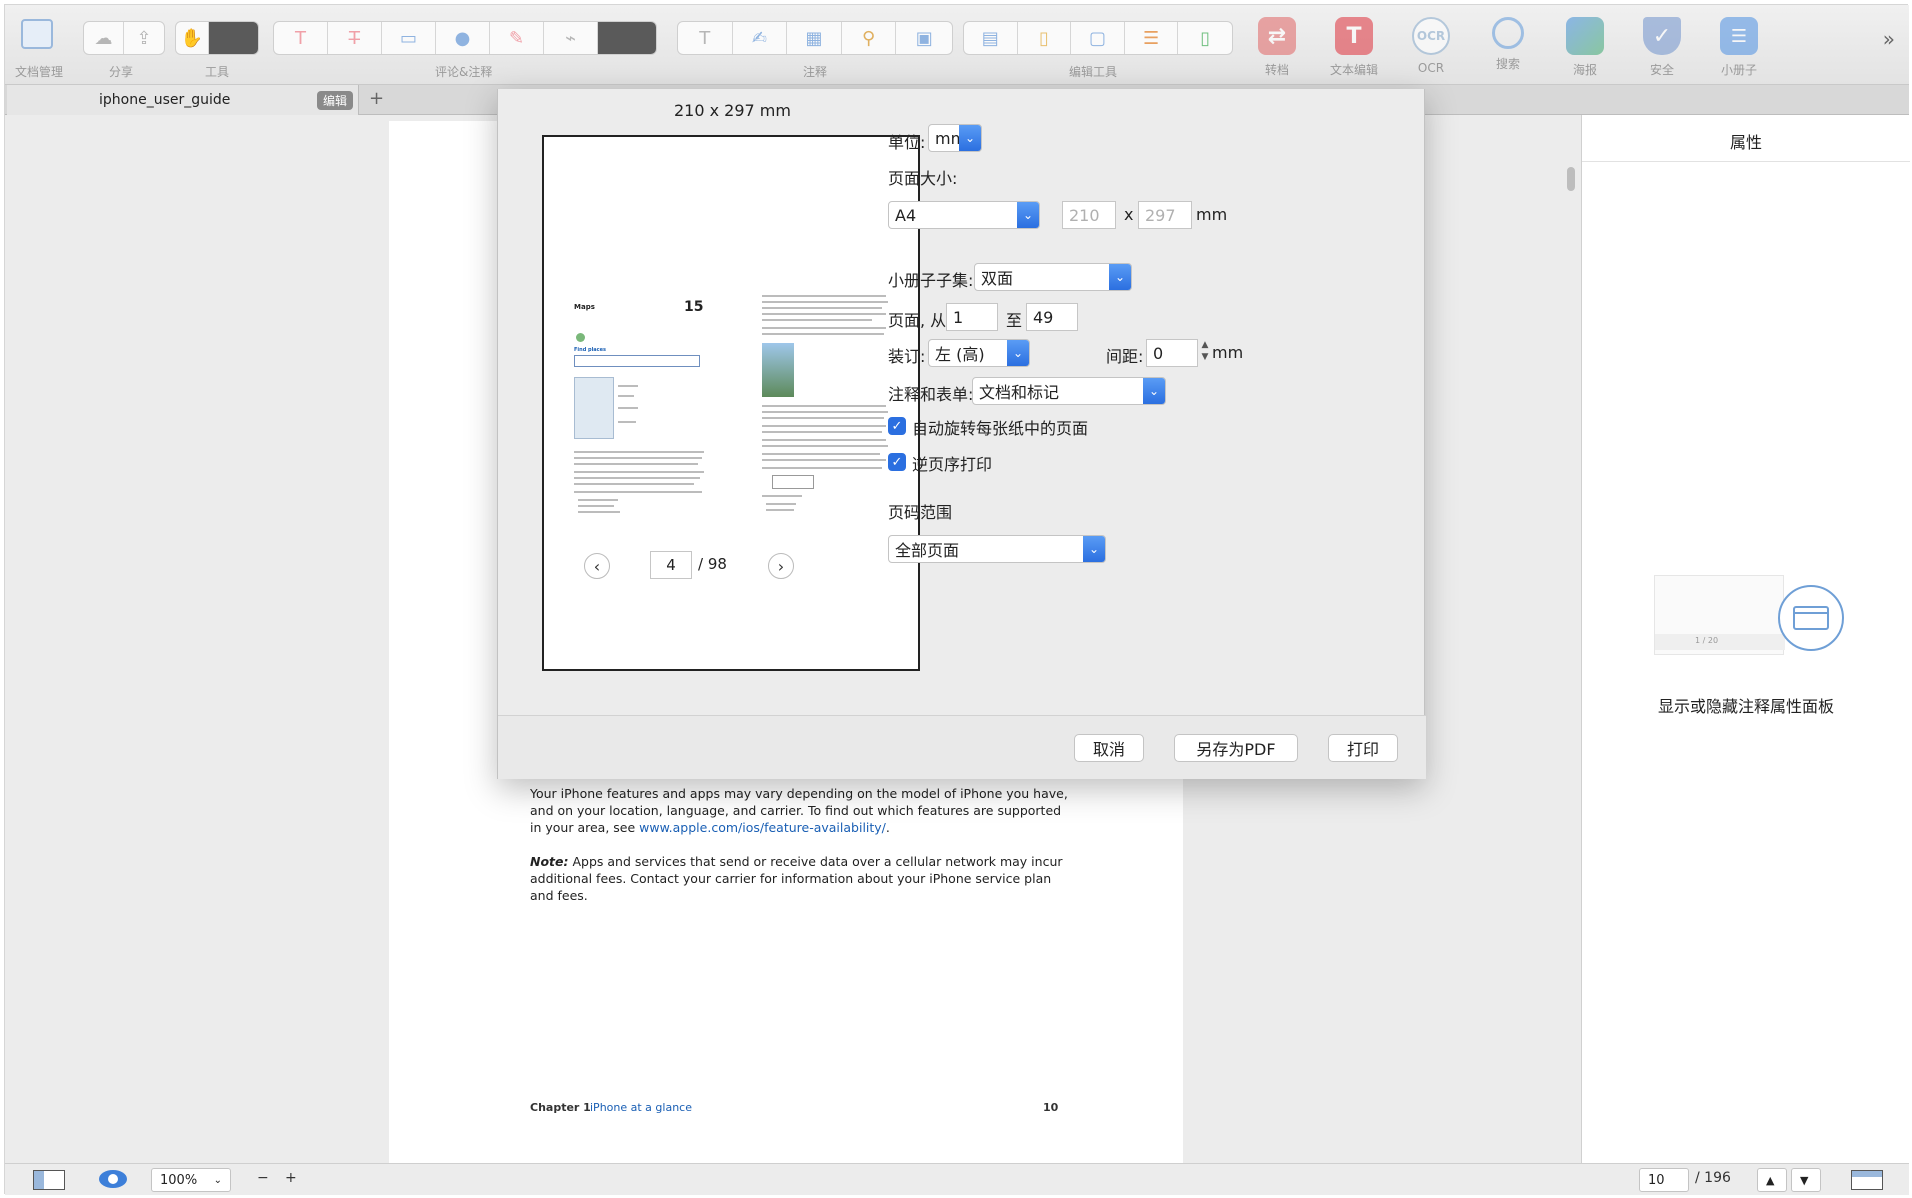  I want to click on save-as-pdf-button: 另存为PDF, so click(1236, 748).